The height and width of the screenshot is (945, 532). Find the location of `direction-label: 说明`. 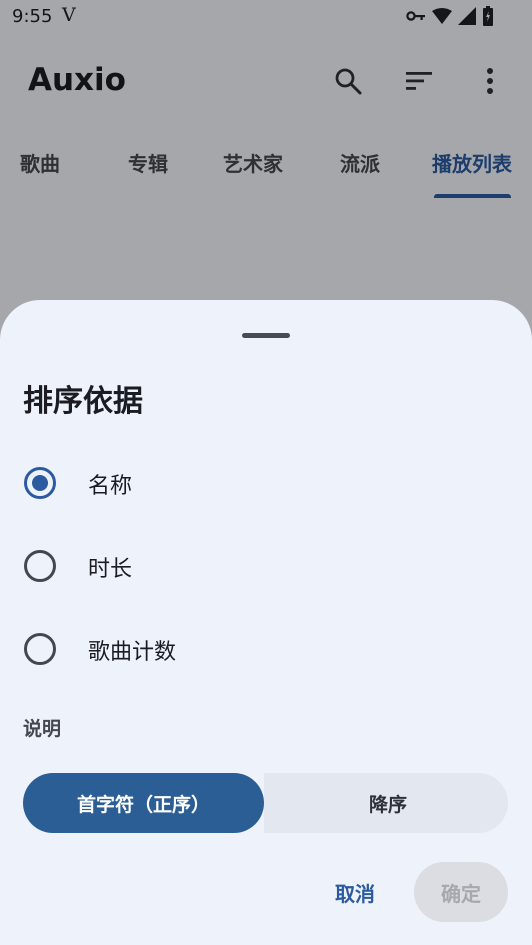

direction-label: 说明 is located at coordinates (42, 729).